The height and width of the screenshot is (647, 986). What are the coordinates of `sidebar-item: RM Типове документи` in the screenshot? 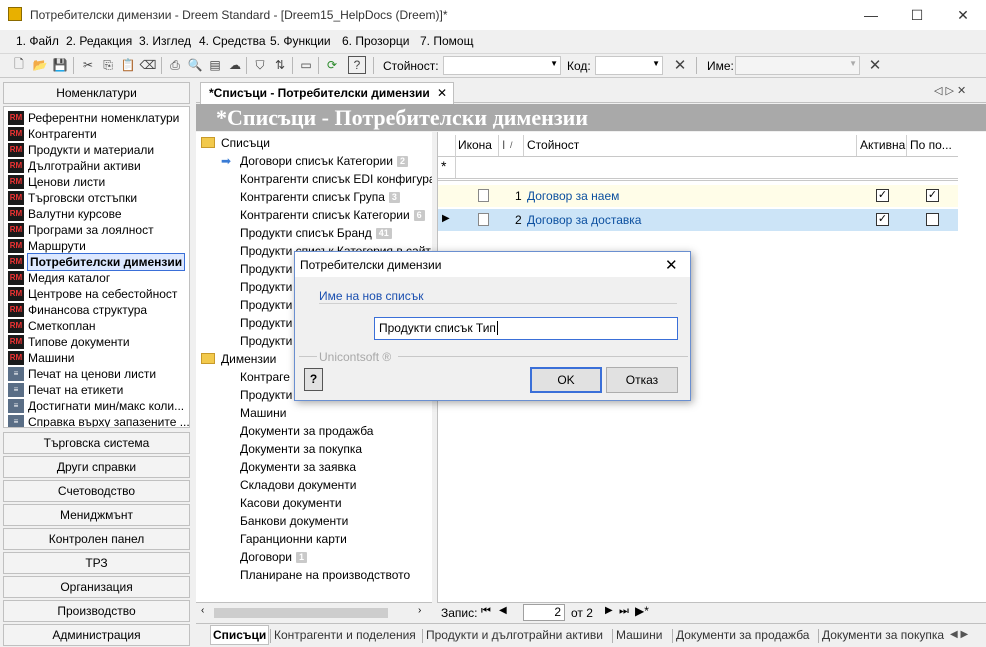 It's located at (97, 342).